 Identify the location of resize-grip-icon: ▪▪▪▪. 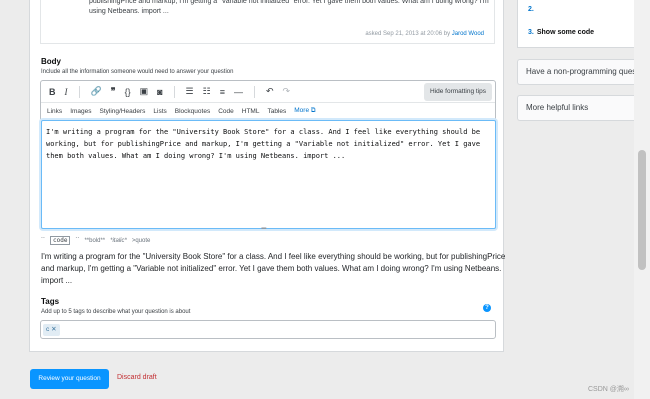
(263, 229).